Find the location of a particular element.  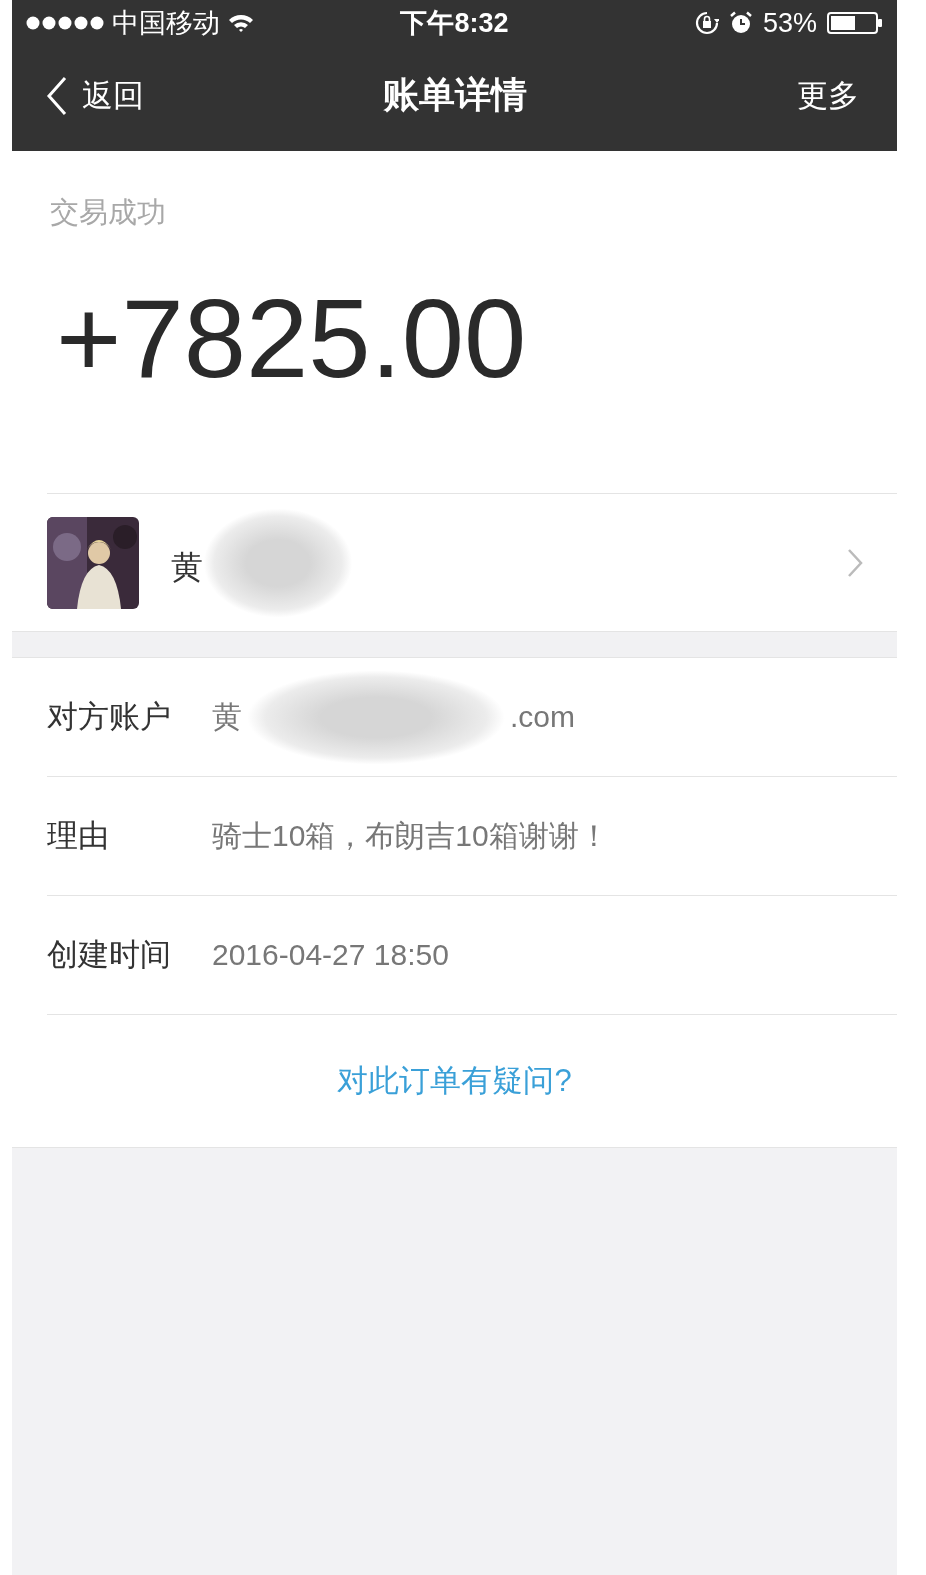

contact-name: 黄 is located at coordinates (187, 567).